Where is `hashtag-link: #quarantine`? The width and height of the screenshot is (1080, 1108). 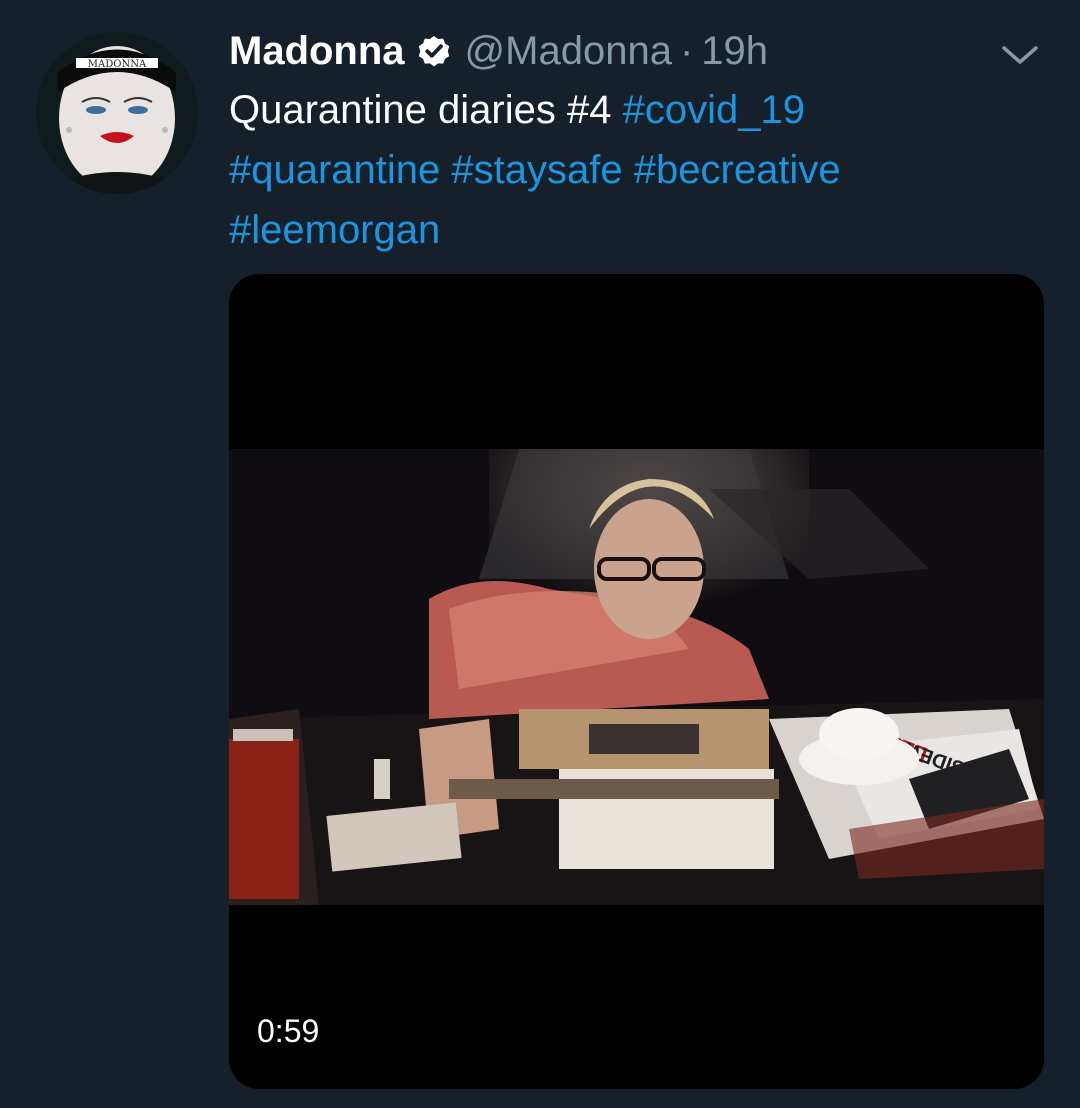 hashtag-link: #quarantine is located at coordinates (334, 170).